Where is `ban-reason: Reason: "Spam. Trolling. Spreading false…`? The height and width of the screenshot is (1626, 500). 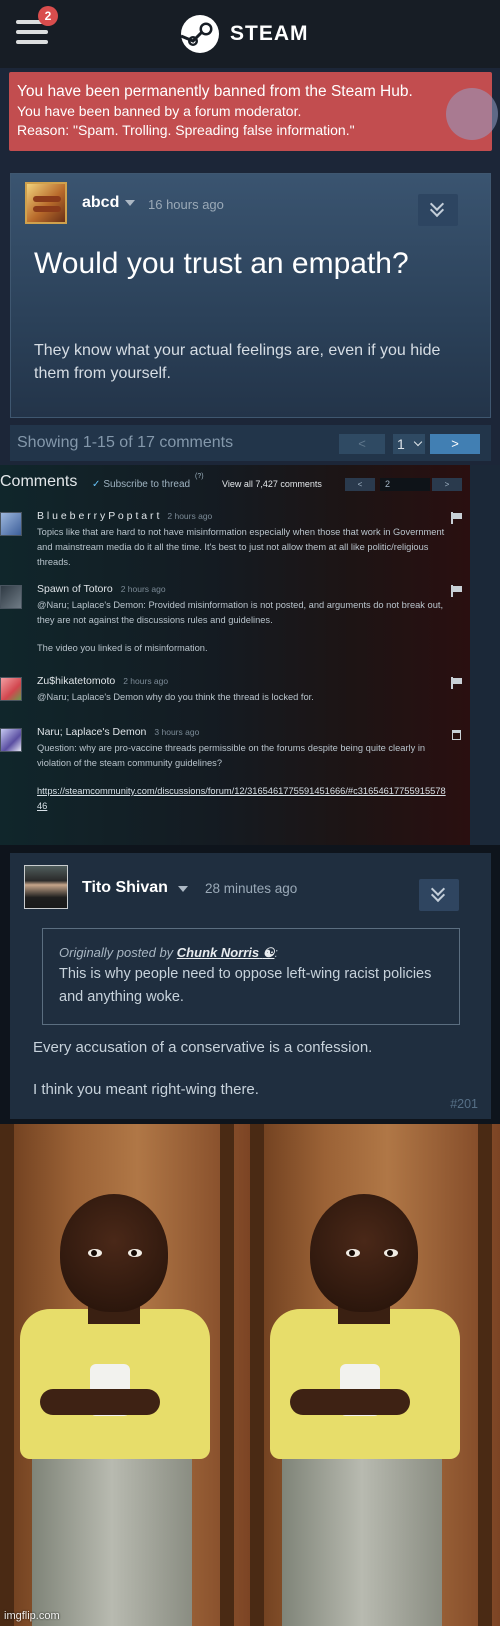
ban-reason: Reason: "Spam. Trolling. Spreading false… is located at coordinates (186, 130).